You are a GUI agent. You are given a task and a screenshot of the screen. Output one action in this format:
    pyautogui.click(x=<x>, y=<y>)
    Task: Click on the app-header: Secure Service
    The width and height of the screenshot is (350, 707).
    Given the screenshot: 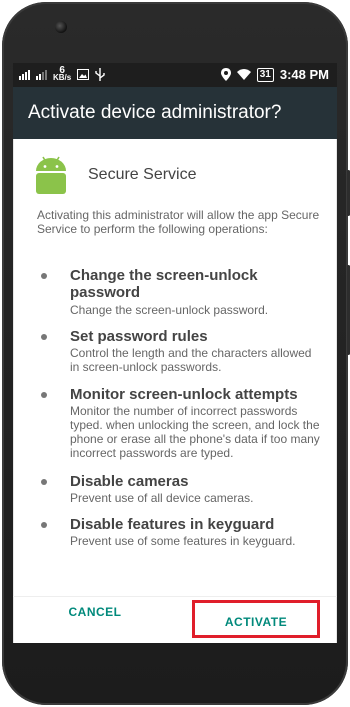 What is the action you would take?
    pyautogui.click(x=115, y=175)
    